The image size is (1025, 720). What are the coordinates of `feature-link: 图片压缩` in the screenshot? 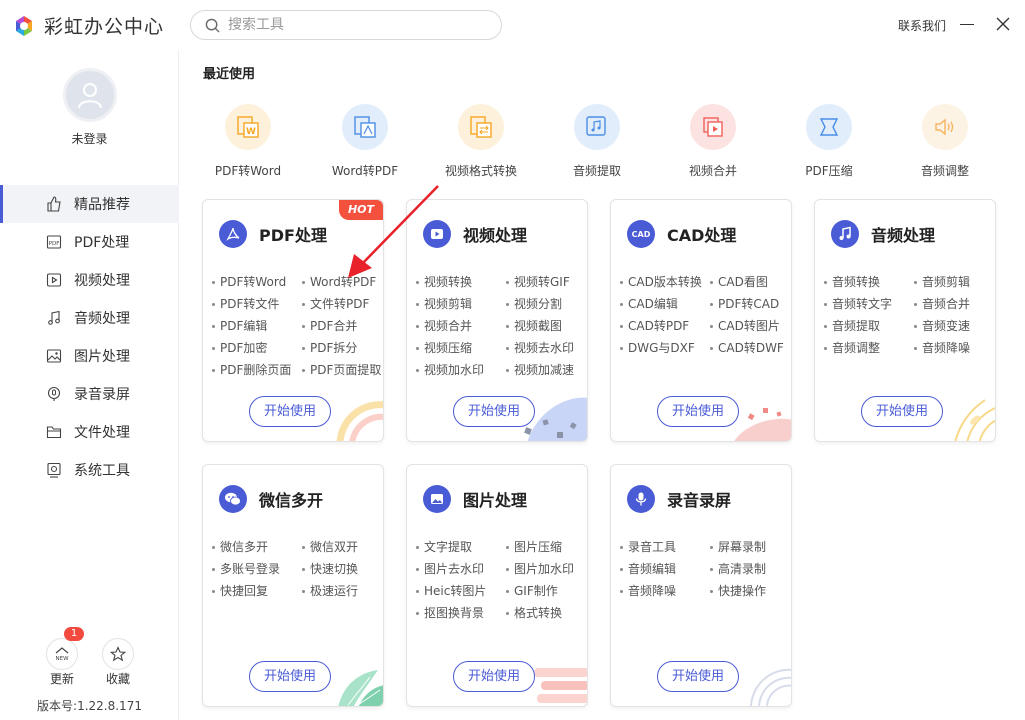 It's located at (534, 546).